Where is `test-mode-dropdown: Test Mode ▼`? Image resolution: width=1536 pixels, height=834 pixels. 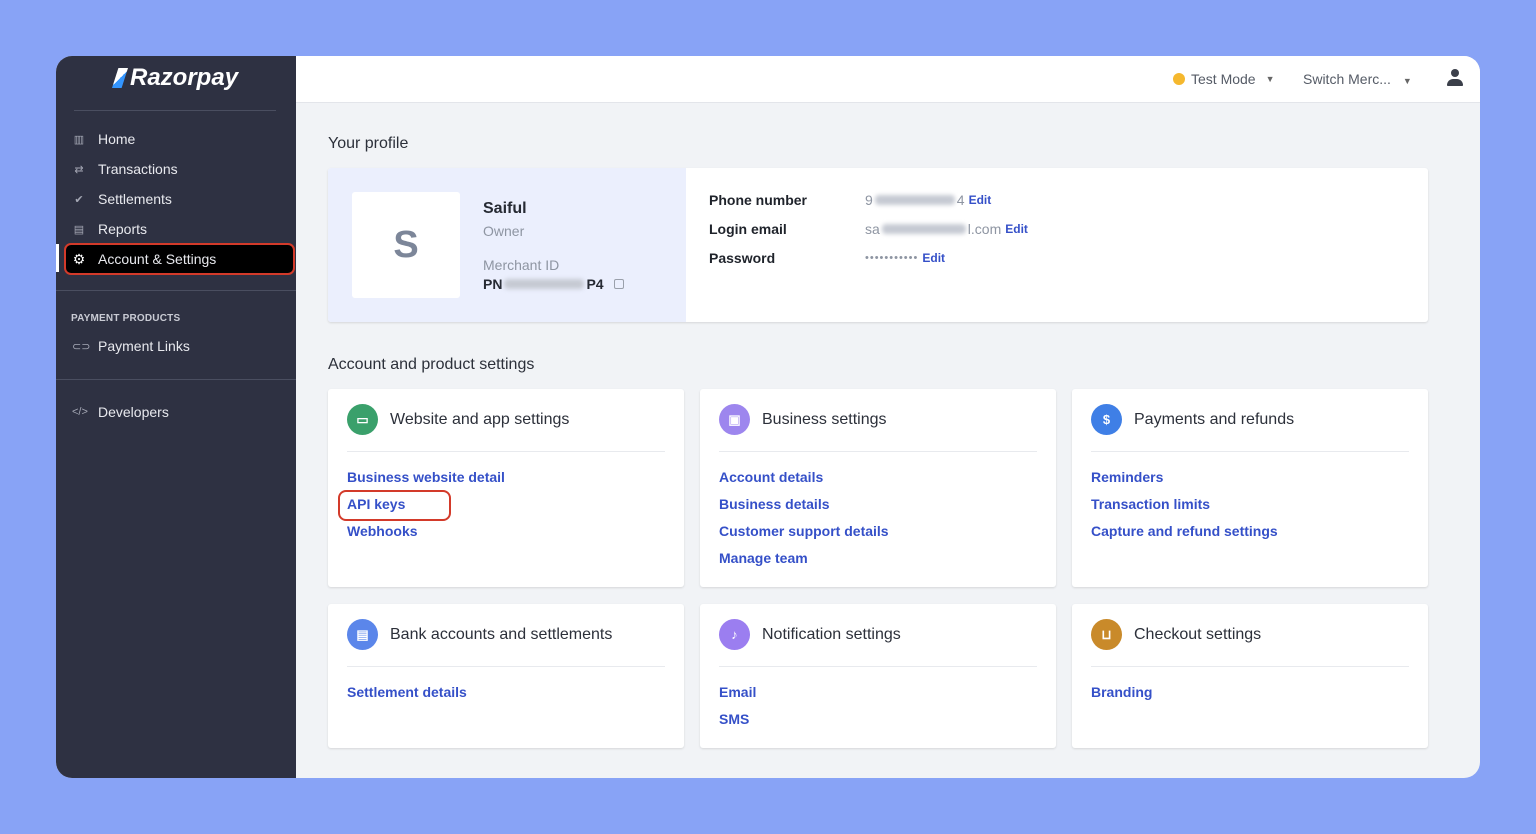 test-mode-dropdown: Test Mode ▼ is located at coordinates (1224, 79).